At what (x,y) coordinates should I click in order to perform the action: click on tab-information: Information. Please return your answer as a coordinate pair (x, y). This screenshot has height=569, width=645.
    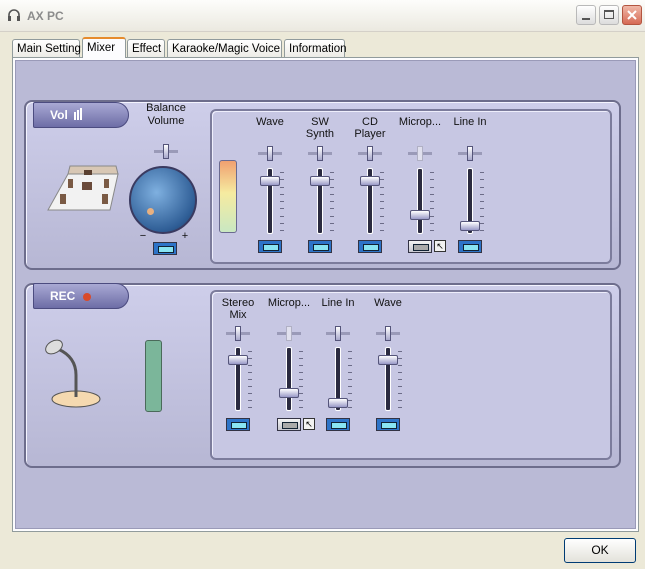
    Looking at the image, I should click on (315, 48).